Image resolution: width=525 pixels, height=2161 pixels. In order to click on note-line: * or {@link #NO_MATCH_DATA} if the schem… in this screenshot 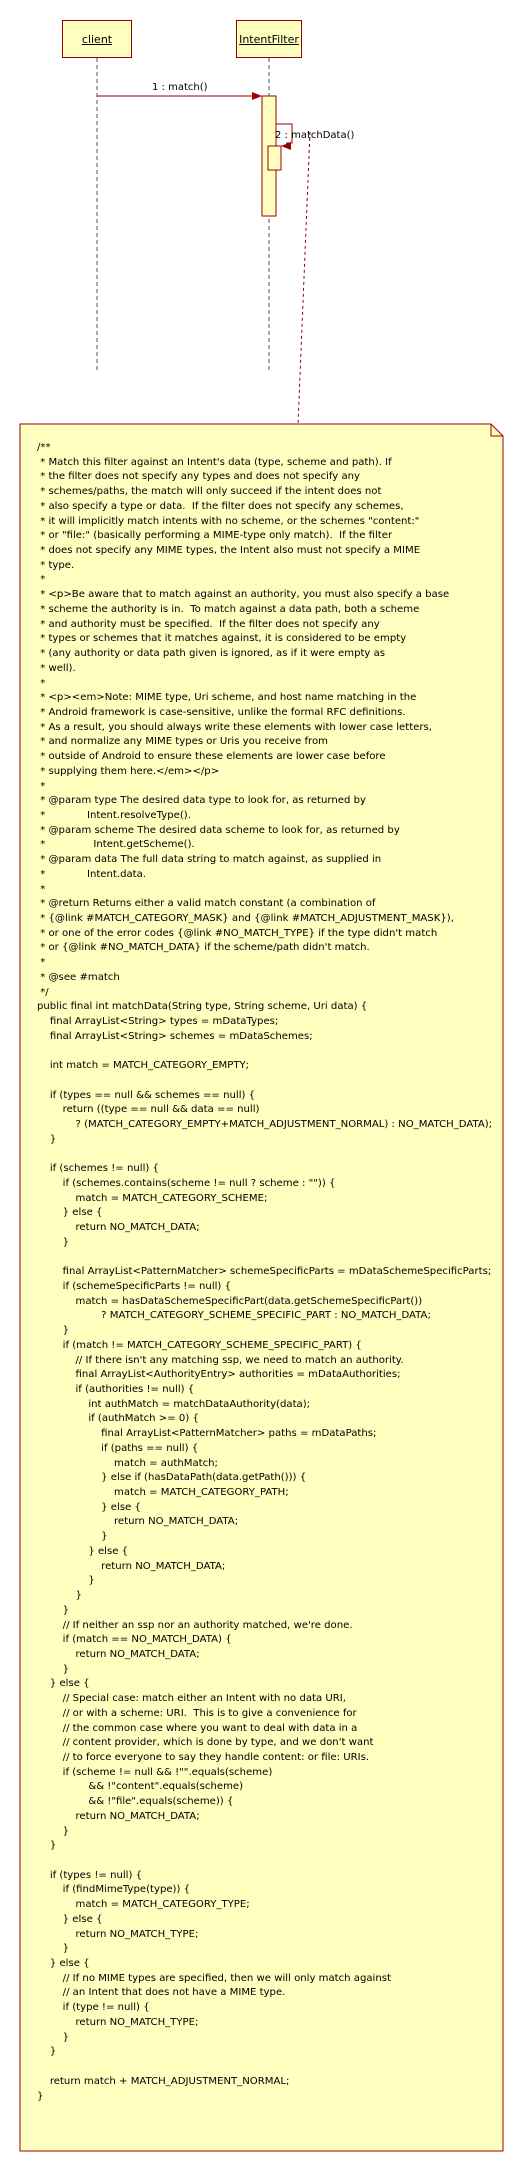, I will do `click(203, 948)`.